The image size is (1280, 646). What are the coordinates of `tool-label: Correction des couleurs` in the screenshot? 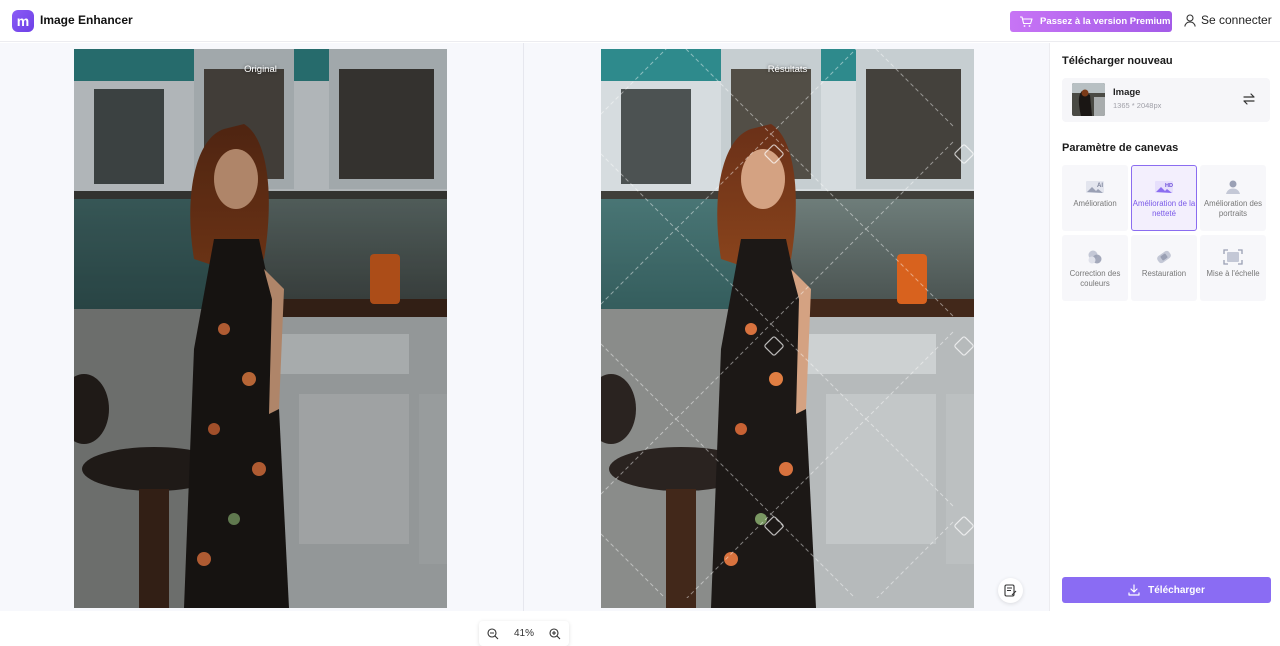 It's located at (1095, 278).